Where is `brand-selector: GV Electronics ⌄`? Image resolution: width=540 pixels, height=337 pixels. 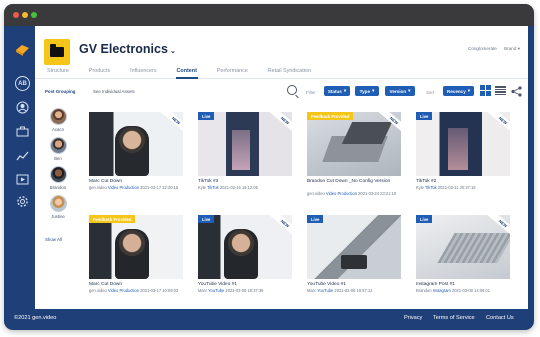 brand-selector: GV Electronics ⌄ is located at coordinates (127, 49).